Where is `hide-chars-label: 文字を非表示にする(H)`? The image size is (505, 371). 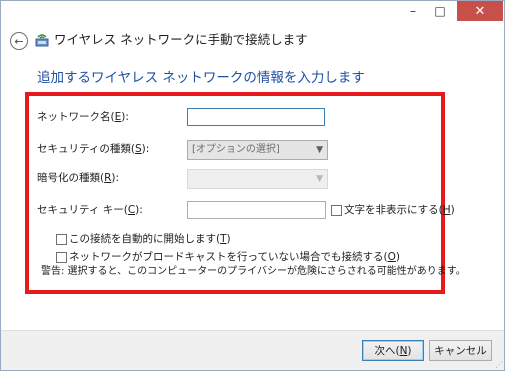
hide-chars-label: 文字を非表示にする(H) is located at coordinates (399, 210).